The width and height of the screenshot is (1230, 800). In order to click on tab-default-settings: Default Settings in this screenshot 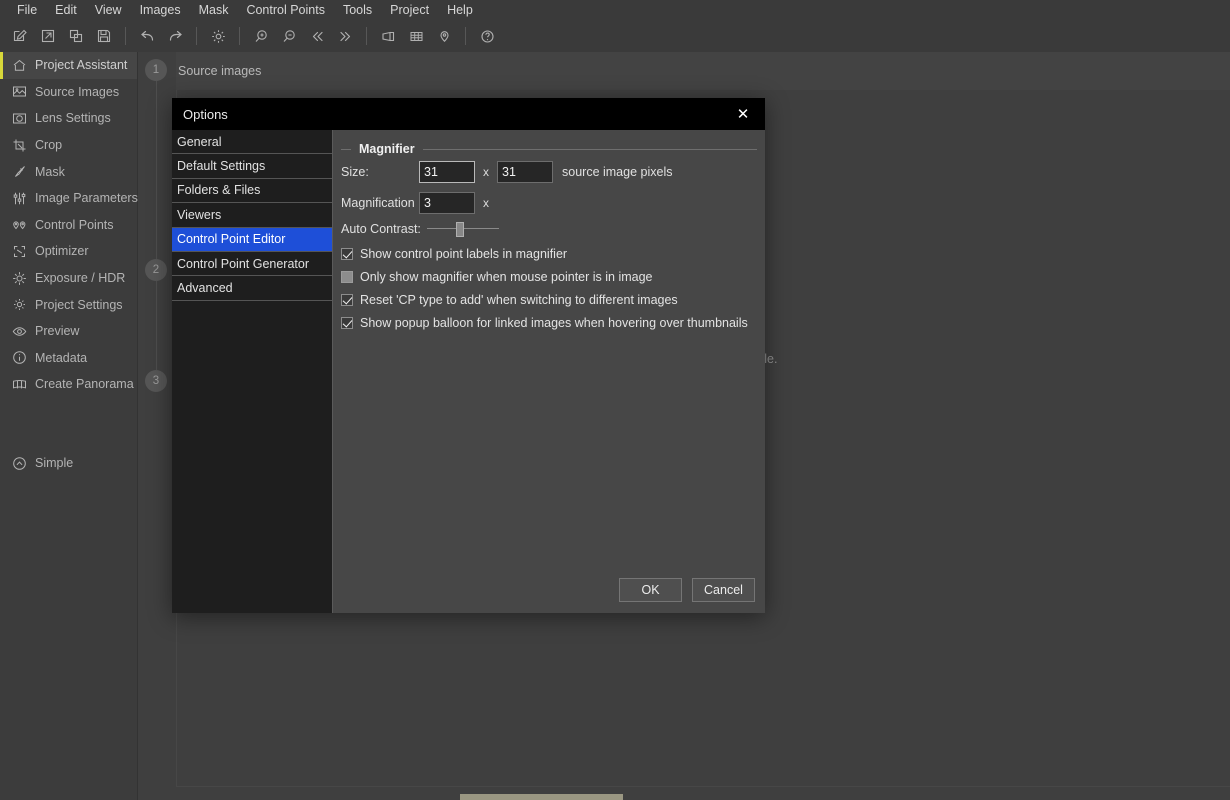, I will do `click(252, 166)`.